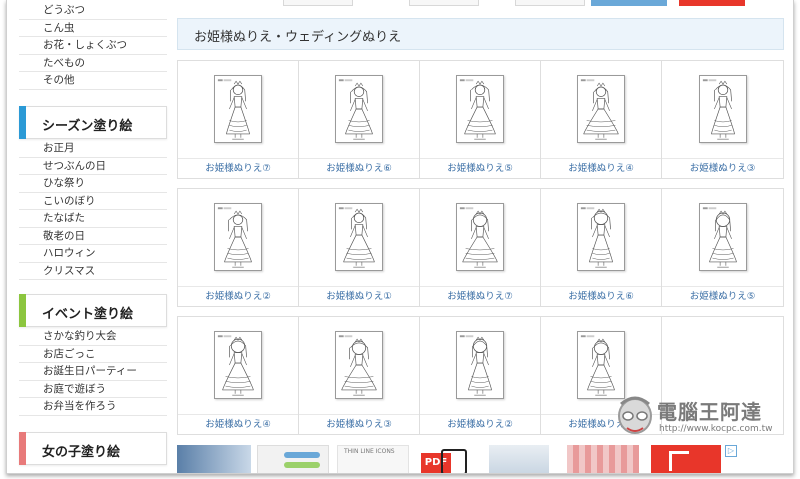  Describe the element at coordinates (87, 126) in the screenshot. I see `section-title: シーズン塗り絵` at that location.